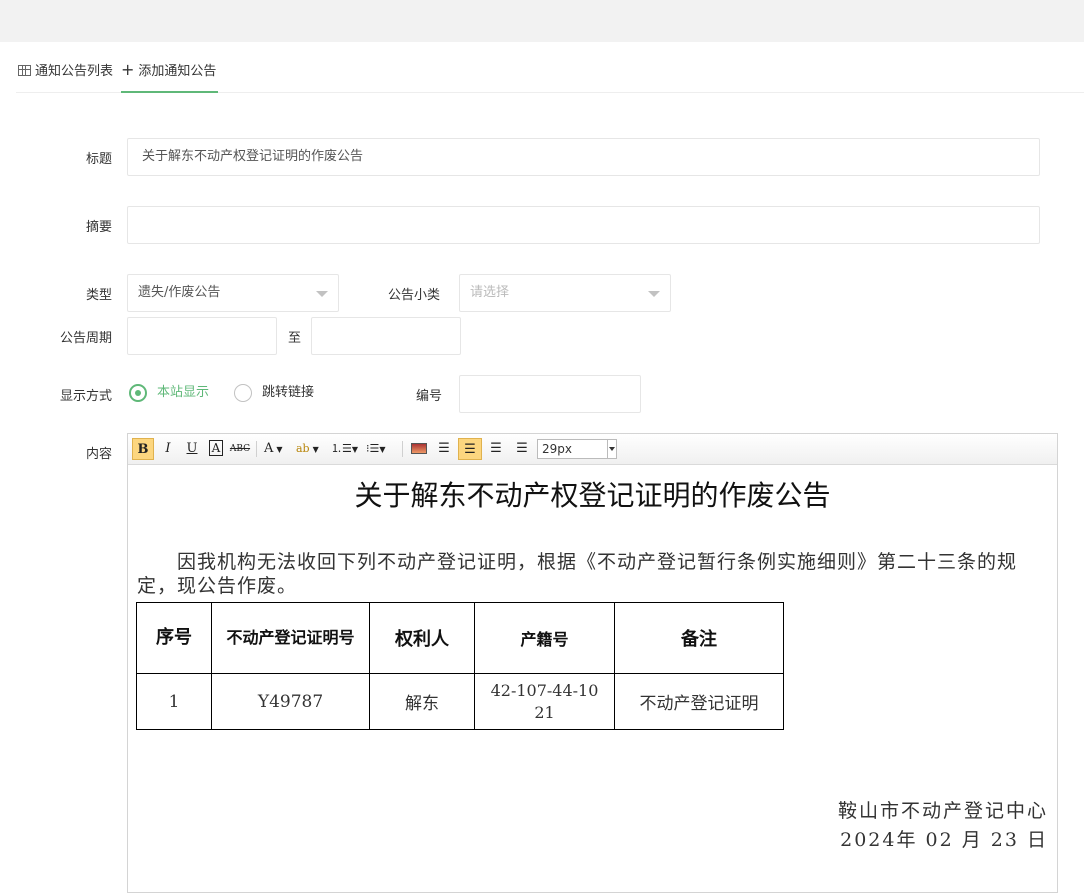 This screenshot has height=893, width=1084. I want to click on tab-add-notice: + 添加通知公告, so click(170, 75).